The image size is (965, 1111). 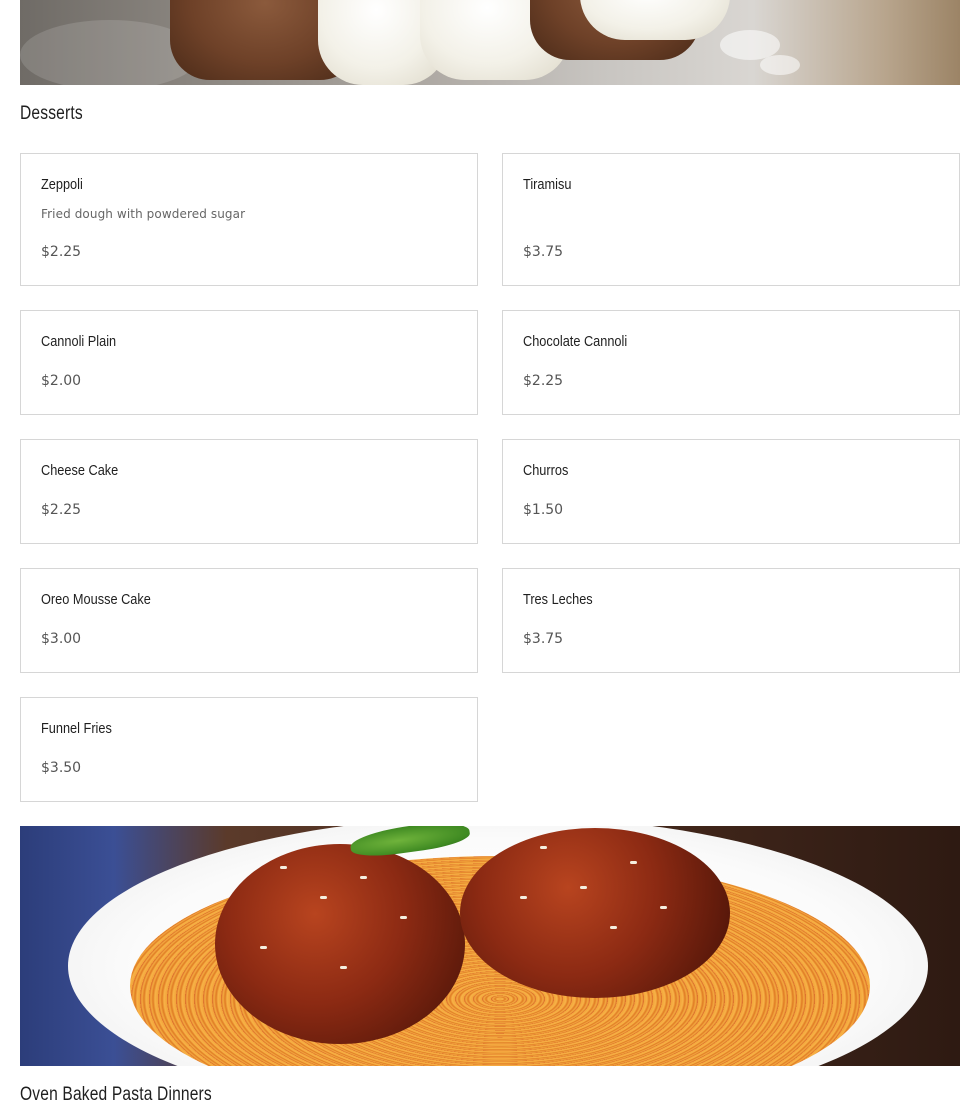 I want to click on menu-item-card: Funnel Fries $3.50, so click(x=249, y=749).